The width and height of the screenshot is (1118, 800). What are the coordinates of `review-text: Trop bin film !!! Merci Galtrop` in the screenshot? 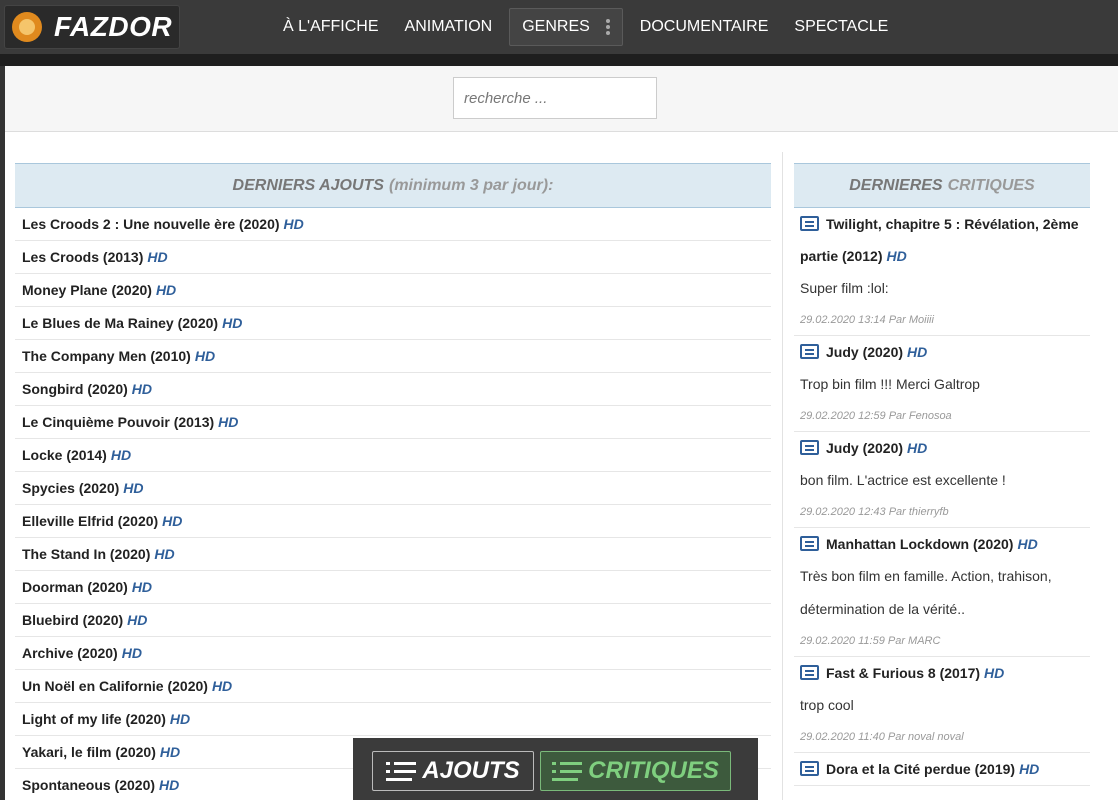 It's located at (890, 384).